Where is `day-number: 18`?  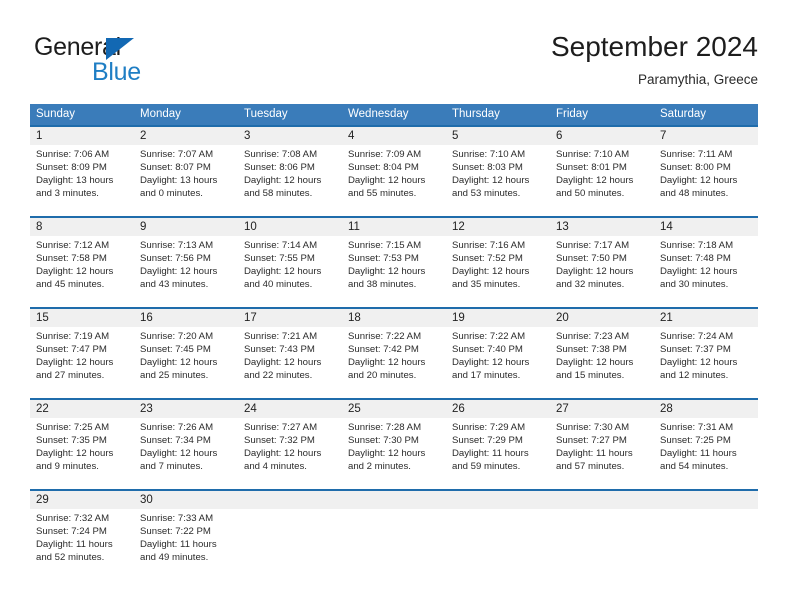 day-number: 18 is located at coordinates (394, 318).